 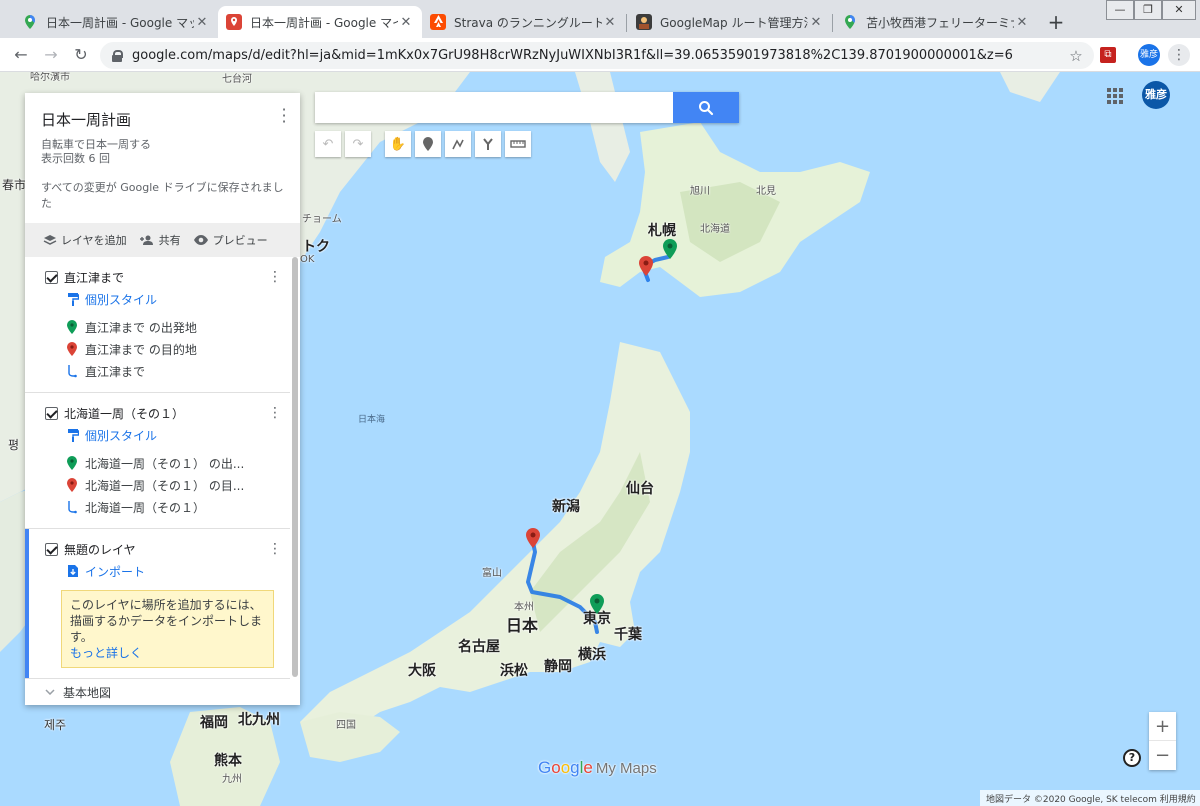 I want to click on share-label: 共有, so click(x=169, y=240).